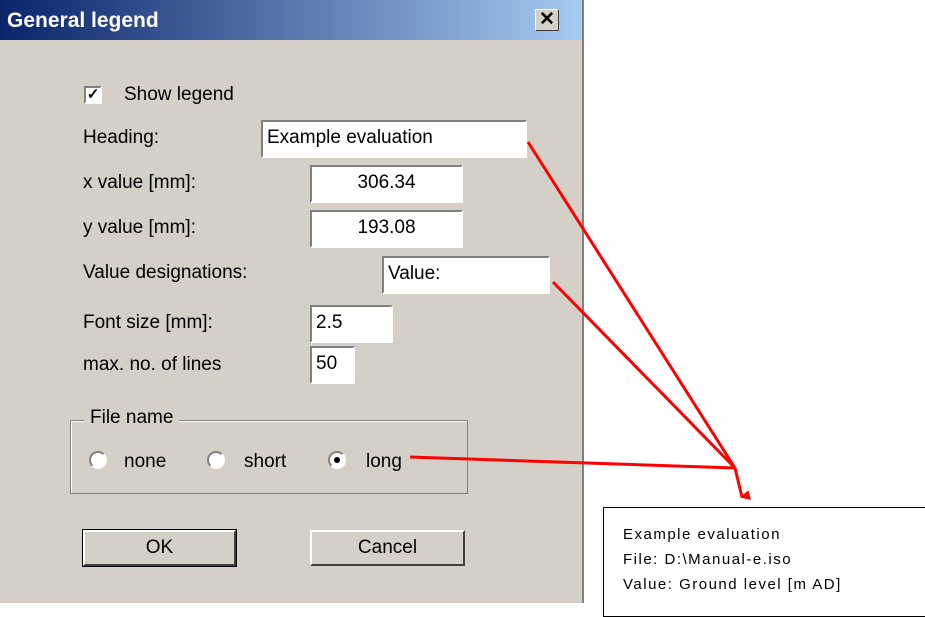 This screenshot has height=617, width=925. Describe the element at coordinates (572, 462) in the screenshot. I see `arrow-file-name` at that location.